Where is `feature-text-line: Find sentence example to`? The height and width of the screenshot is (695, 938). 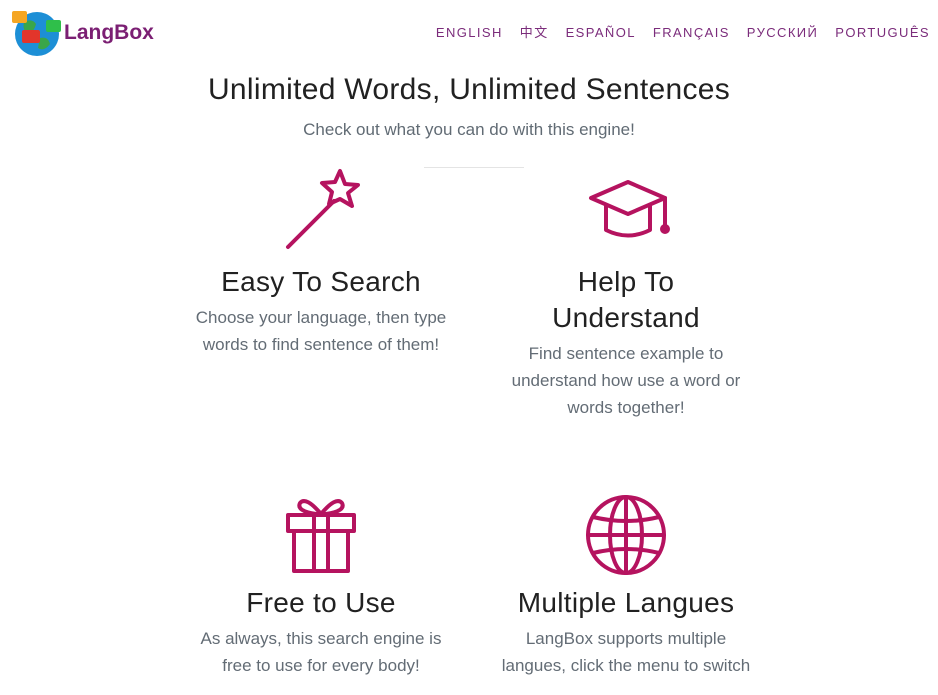
feature-text-line: Find sentence example to is located at coordinates (626, 353).